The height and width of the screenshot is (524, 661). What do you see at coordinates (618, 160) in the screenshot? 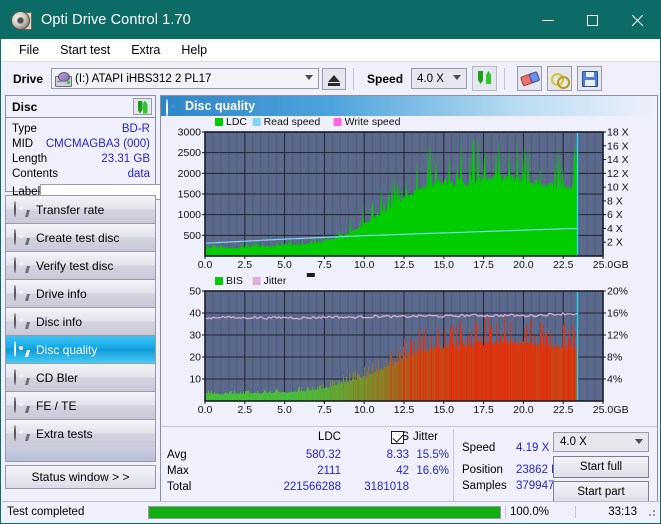
I see `svg-text: 14 X` at bounding box center [618, 160].